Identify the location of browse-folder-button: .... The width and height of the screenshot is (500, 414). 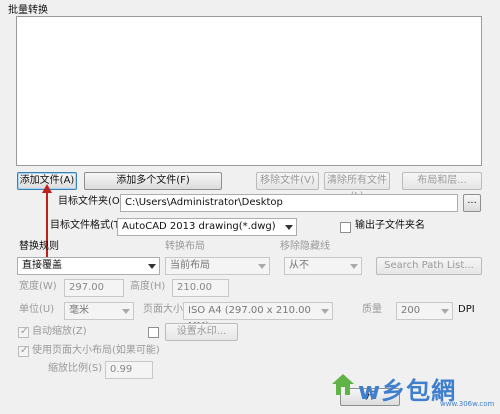
(472, 203).